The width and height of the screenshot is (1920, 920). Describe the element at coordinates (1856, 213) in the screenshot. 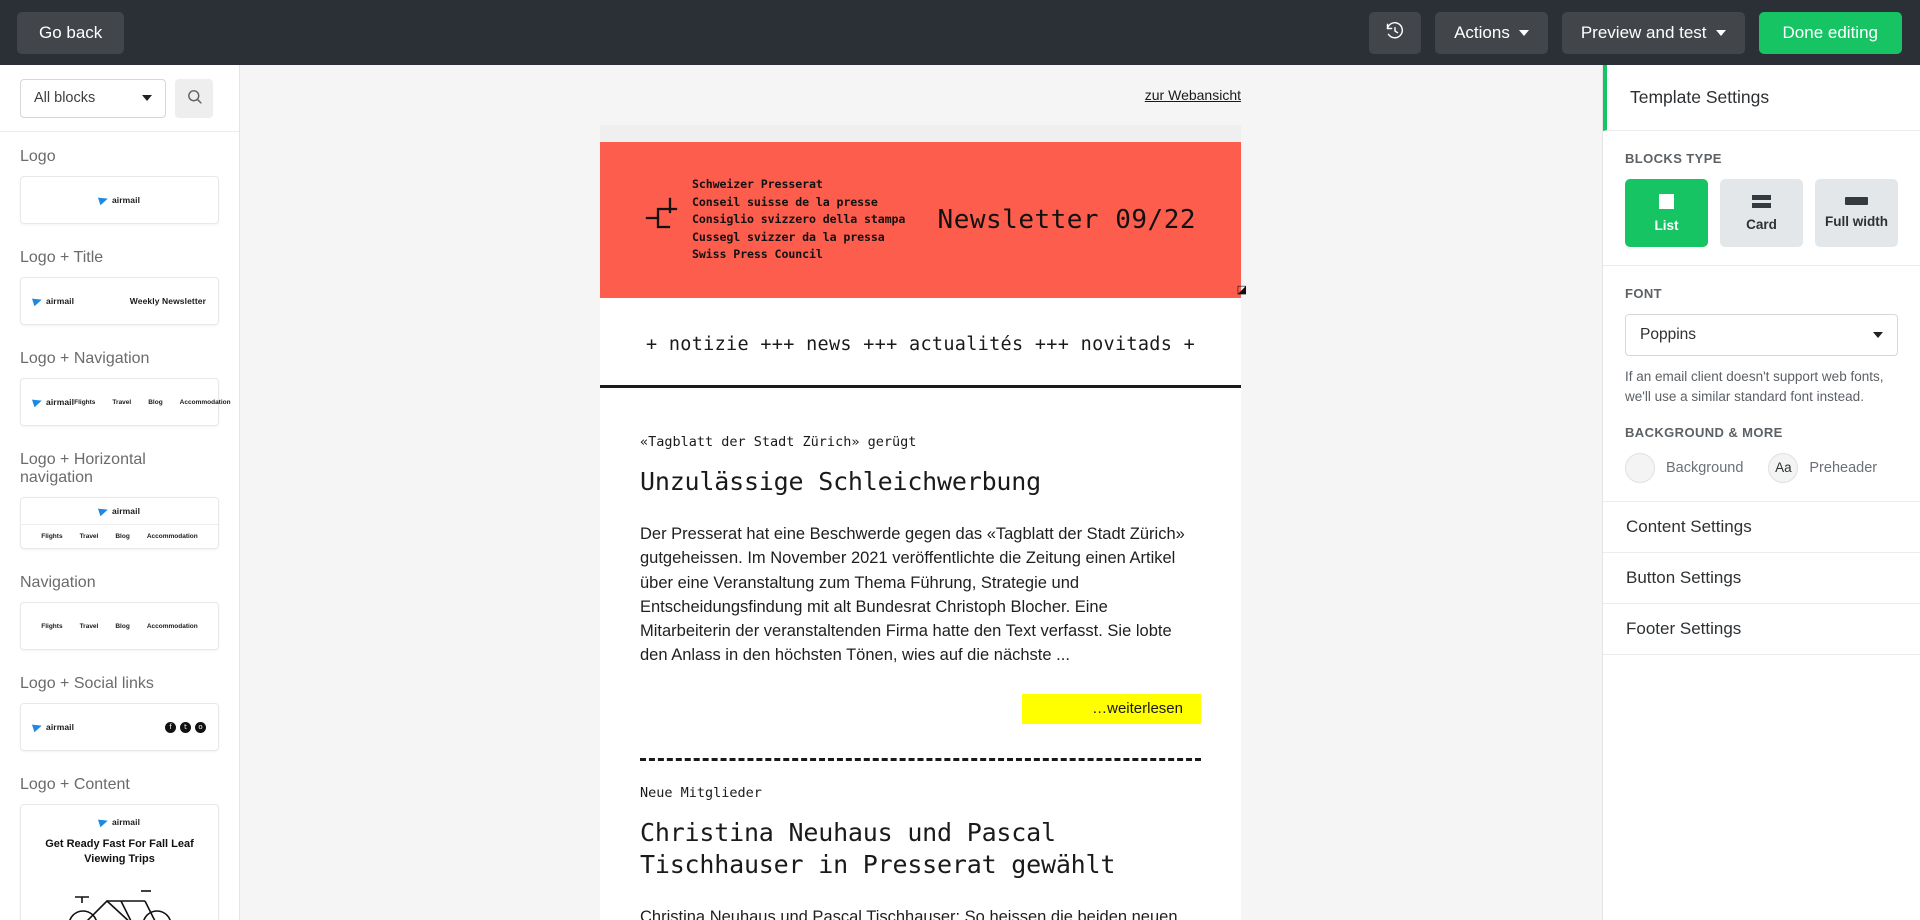

I see `blocks-type-option-full-width: Full width` at that location.